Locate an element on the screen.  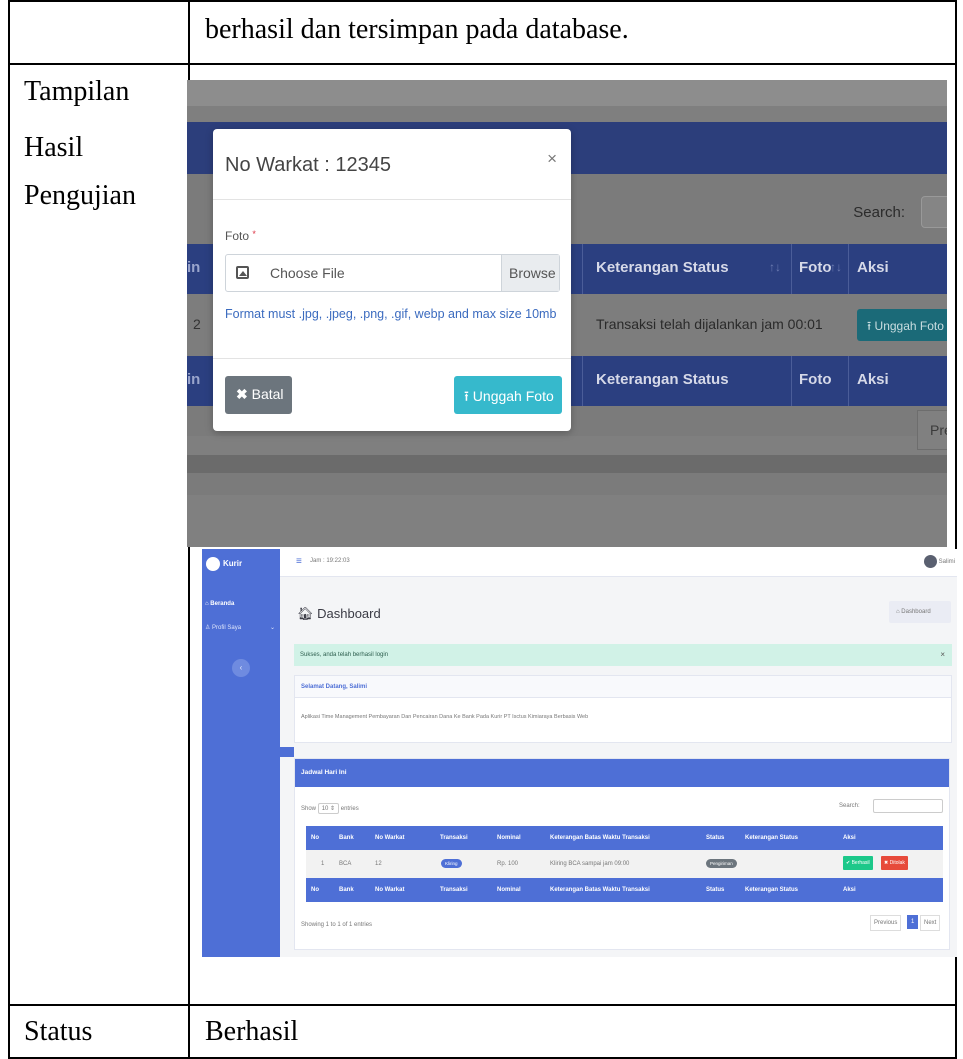
label-status: Status is located at coordinates (58, 1031).